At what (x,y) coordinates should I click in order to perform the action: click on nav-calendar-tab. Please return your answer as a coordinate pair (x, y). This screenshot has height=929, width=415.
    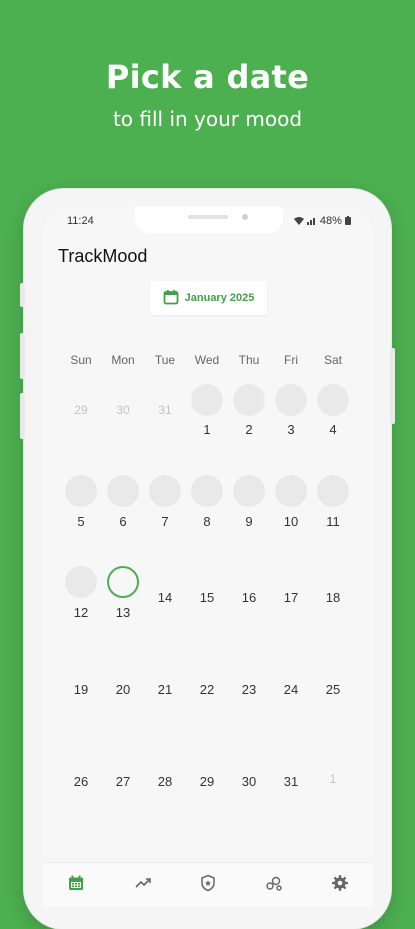
    Looking at the image, I should click on (76, 885).